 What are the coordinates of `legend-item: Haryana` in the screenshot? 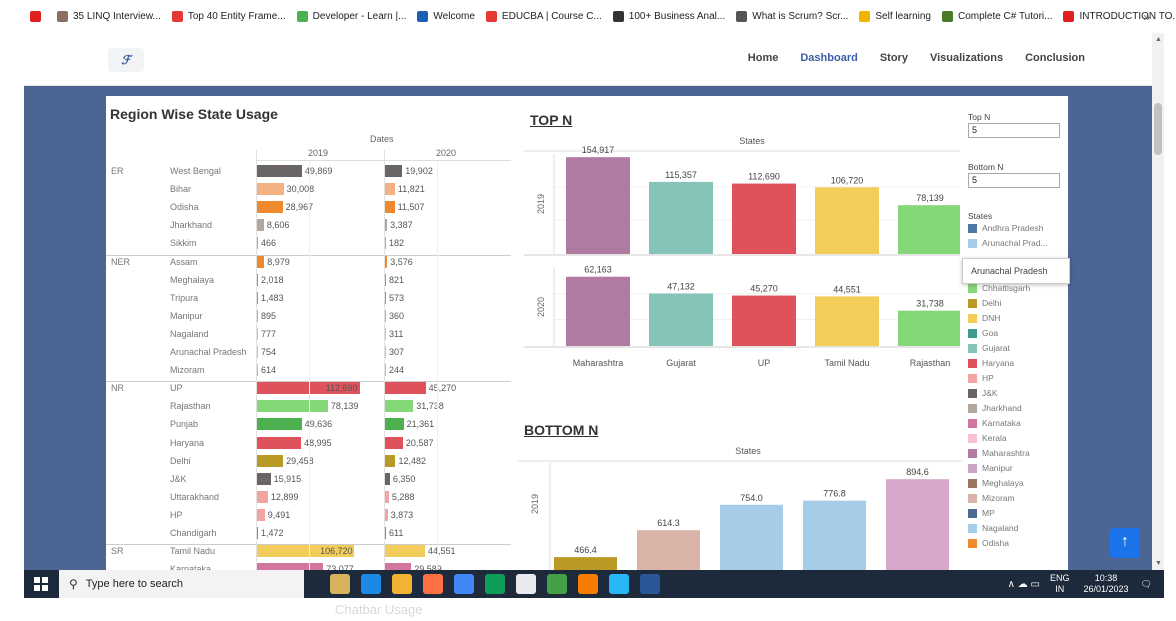 It's located at (991, 363).